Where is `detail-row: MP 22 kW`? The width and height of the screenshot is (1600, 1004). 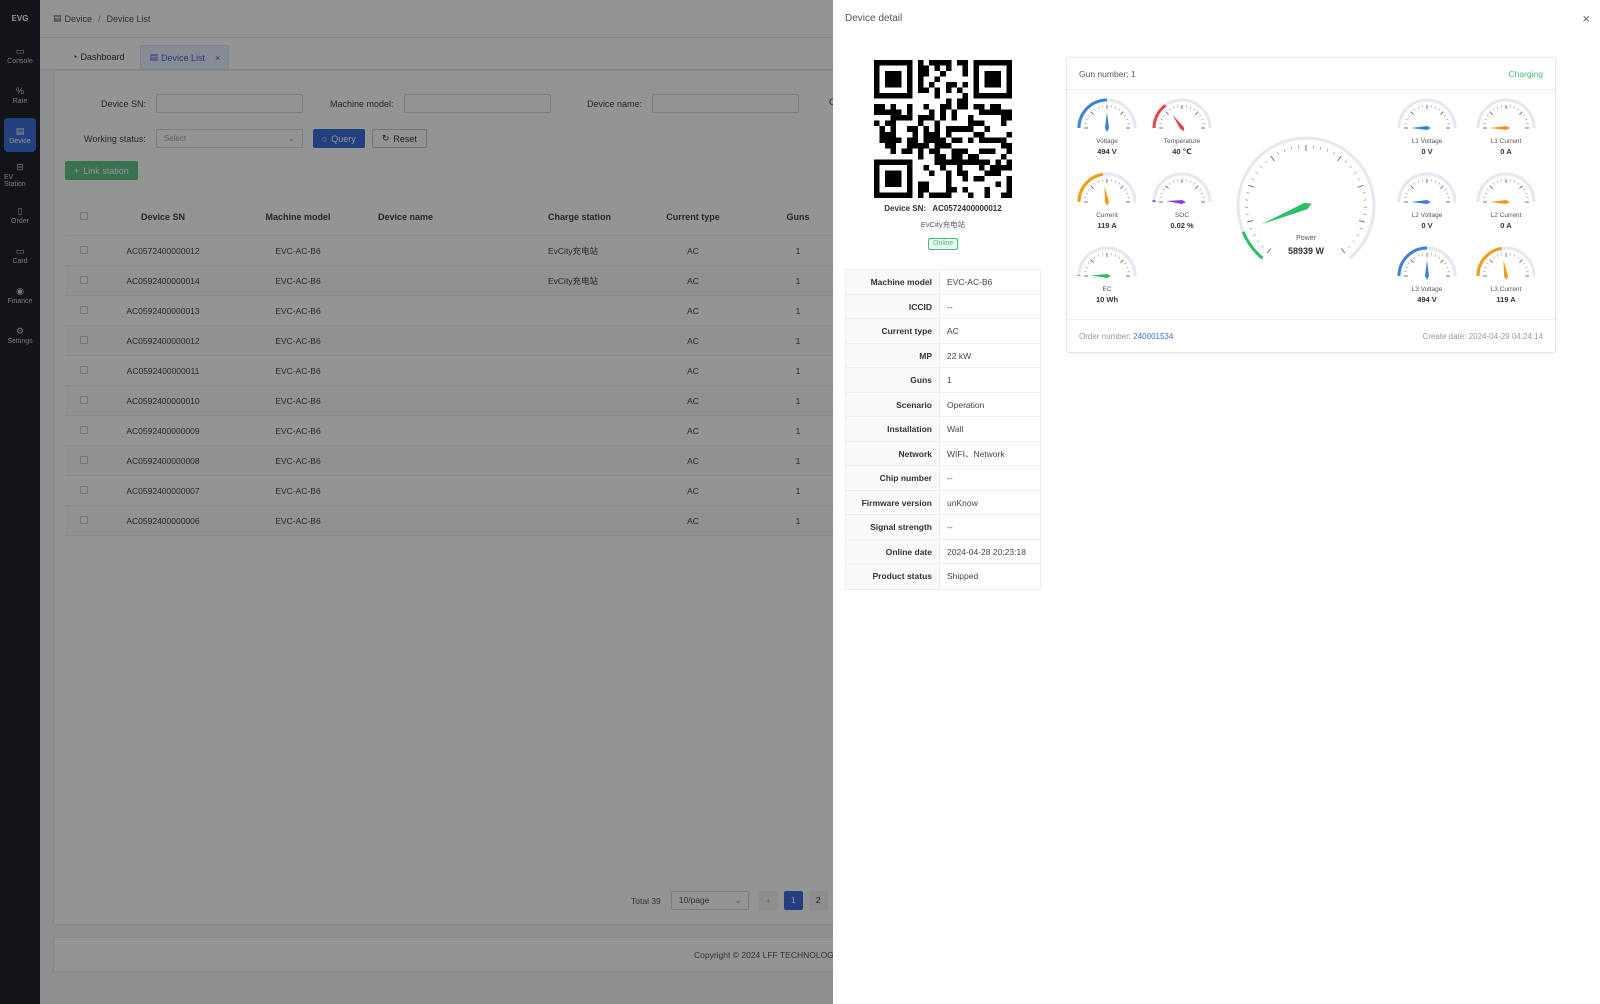 detail-row: MP 22 kW is located at coordinates (943, 355).